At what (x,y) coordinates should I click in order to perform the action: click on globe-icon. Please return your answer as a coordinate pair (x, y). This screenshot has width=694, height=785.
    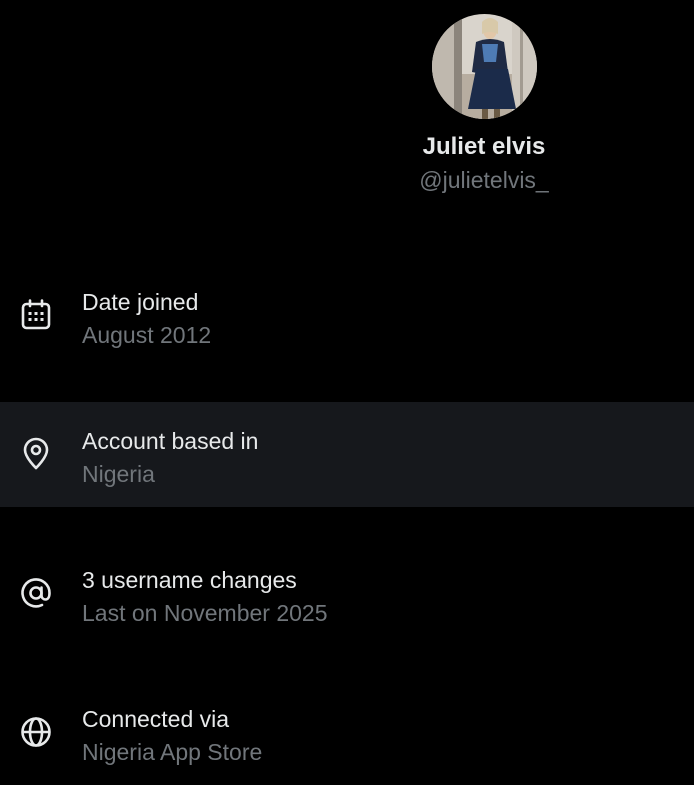
    Looking at the image, I should click on (36, 732).